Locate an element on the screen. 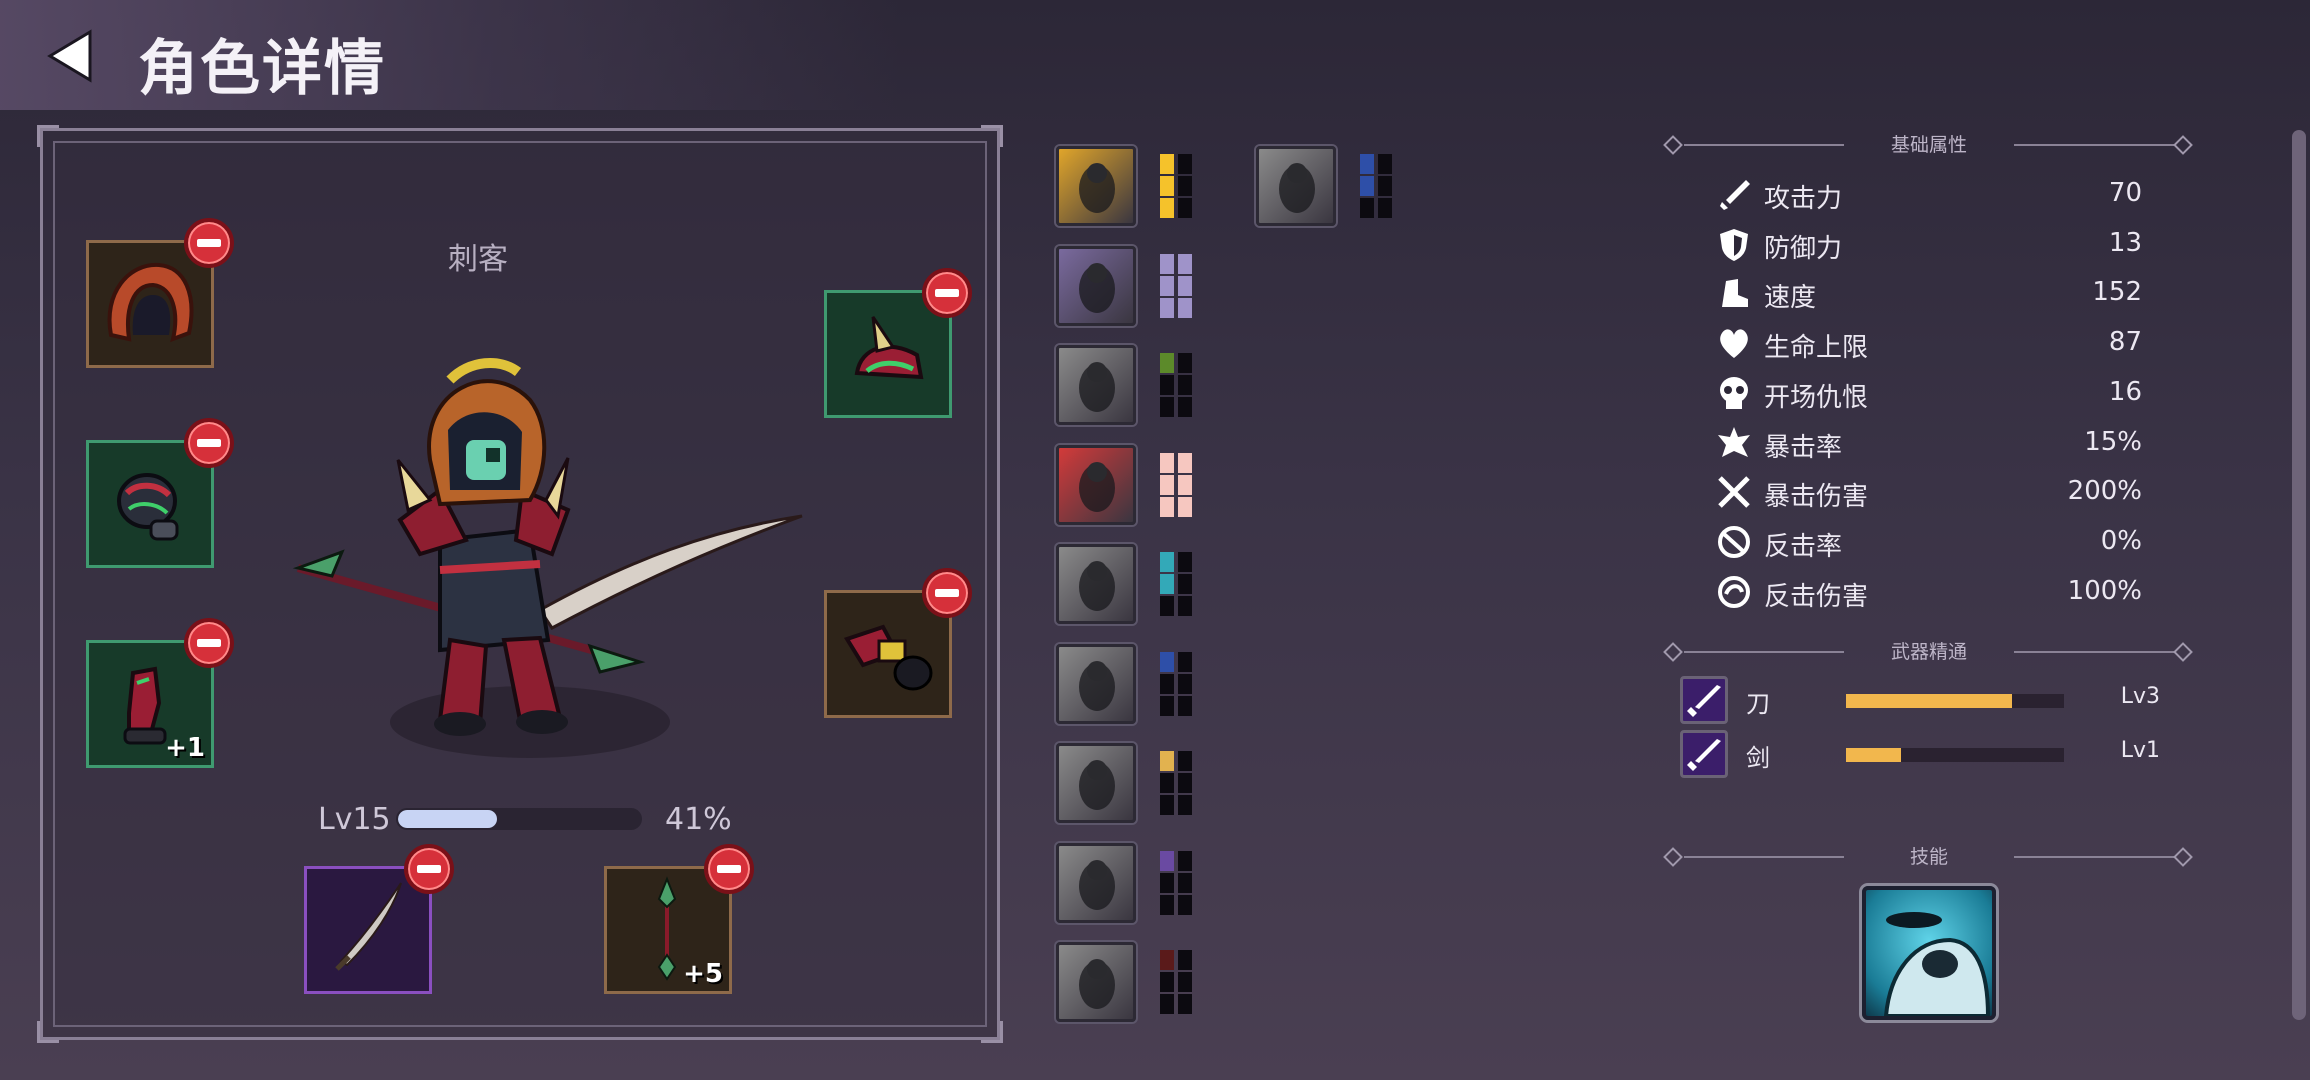 This screenshot has height=1080, width=2310. back-arrow-icon is located at coordinates (72, 56).